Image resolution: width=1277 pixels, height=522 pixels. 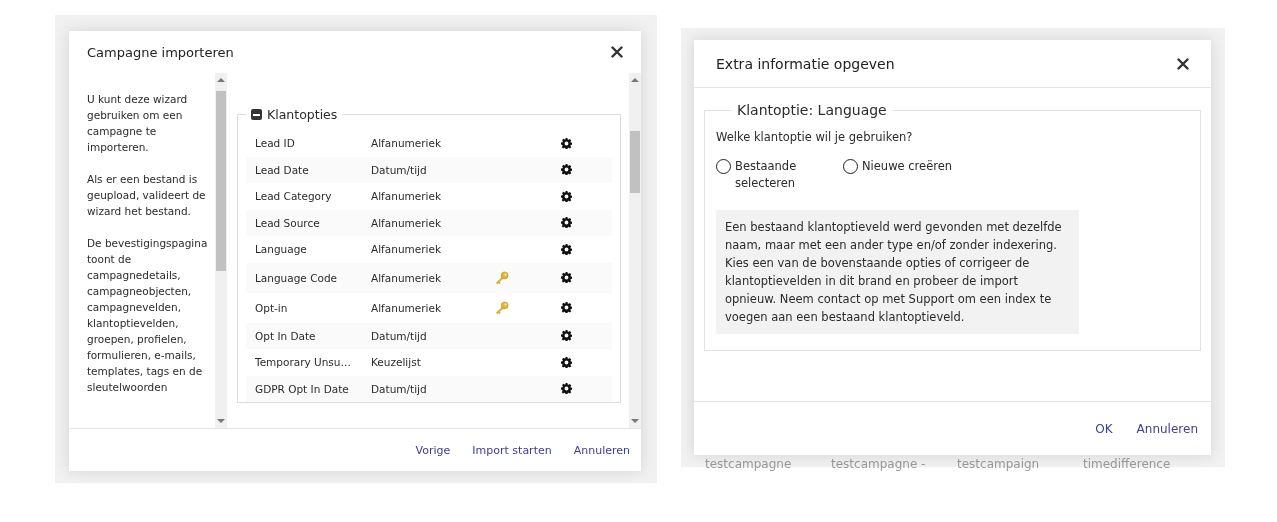 I want to click on info-message: Een bestaand klantoptieveld werd gevonden met dezelfde naam, maar met een ander type en/of zonder indexering. Kies een van de bovenstaande opties of corrigeer de klantoptievelden in dit brand en probeer de import opnieuw. Neem contact op met Support om een index te voegen aan een bestaand klantoptieveld., so click(x=897, y=272).